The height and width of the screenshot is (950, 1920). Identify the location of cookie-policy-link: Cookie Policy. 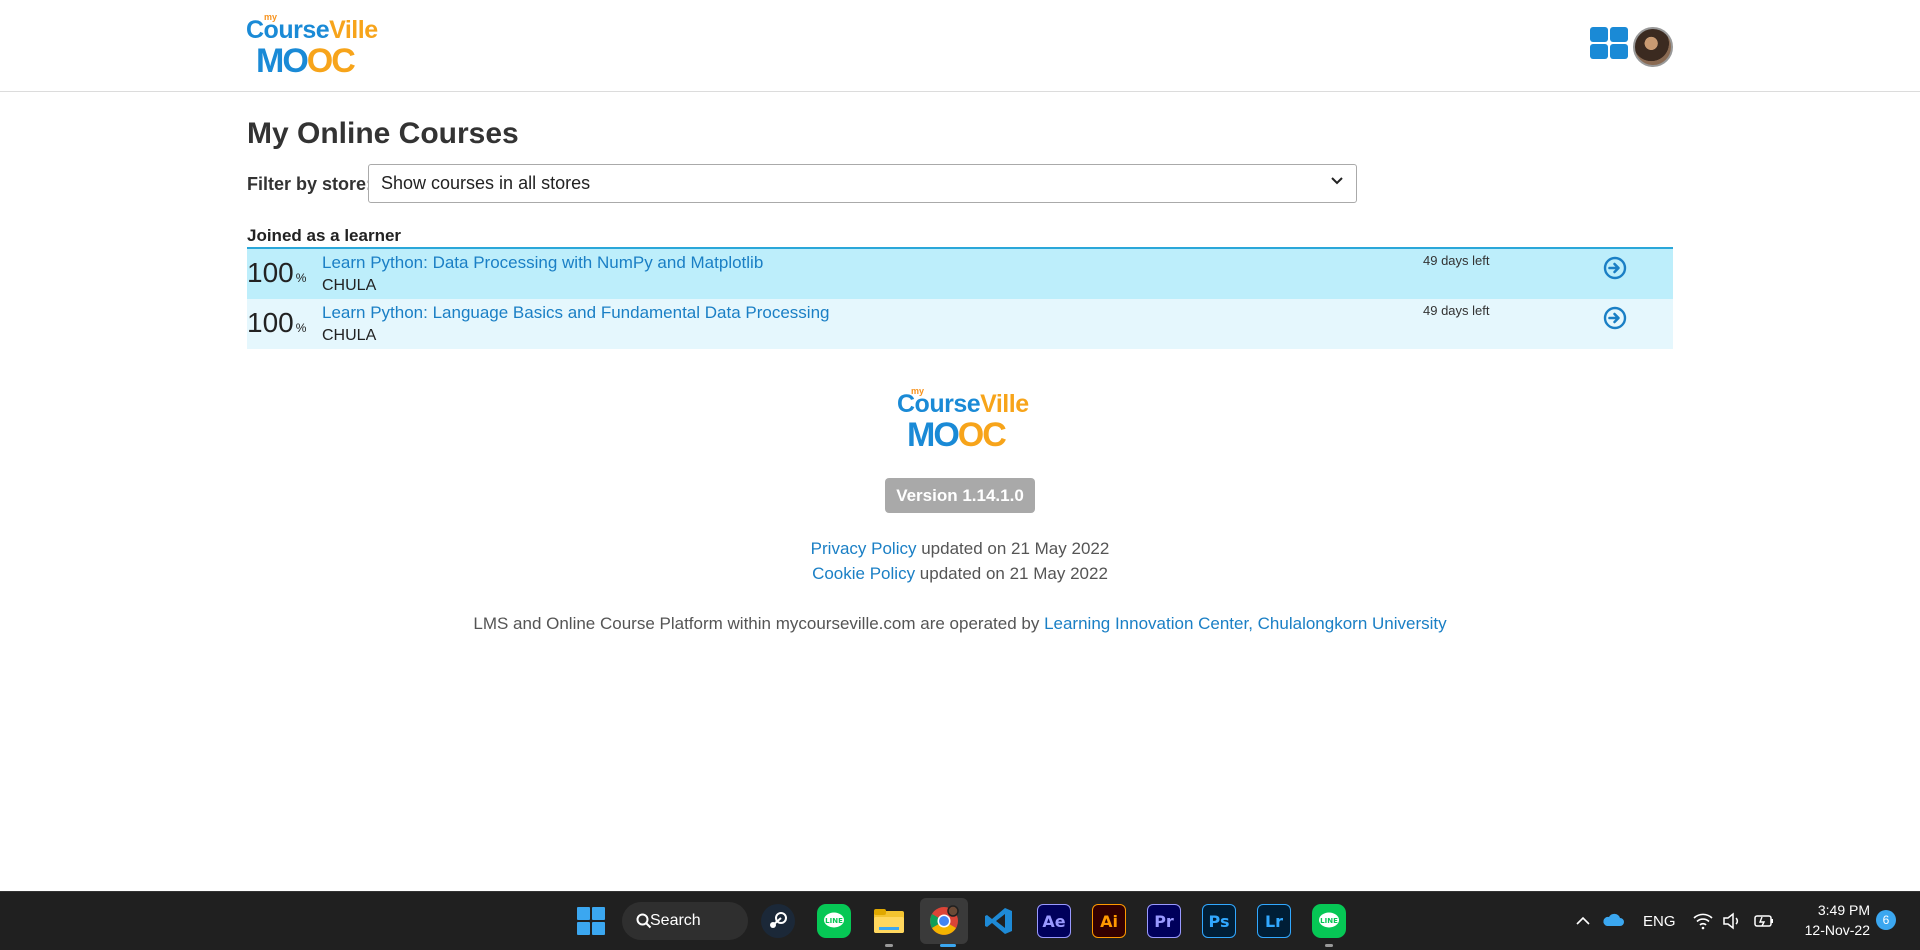
(863, 573).